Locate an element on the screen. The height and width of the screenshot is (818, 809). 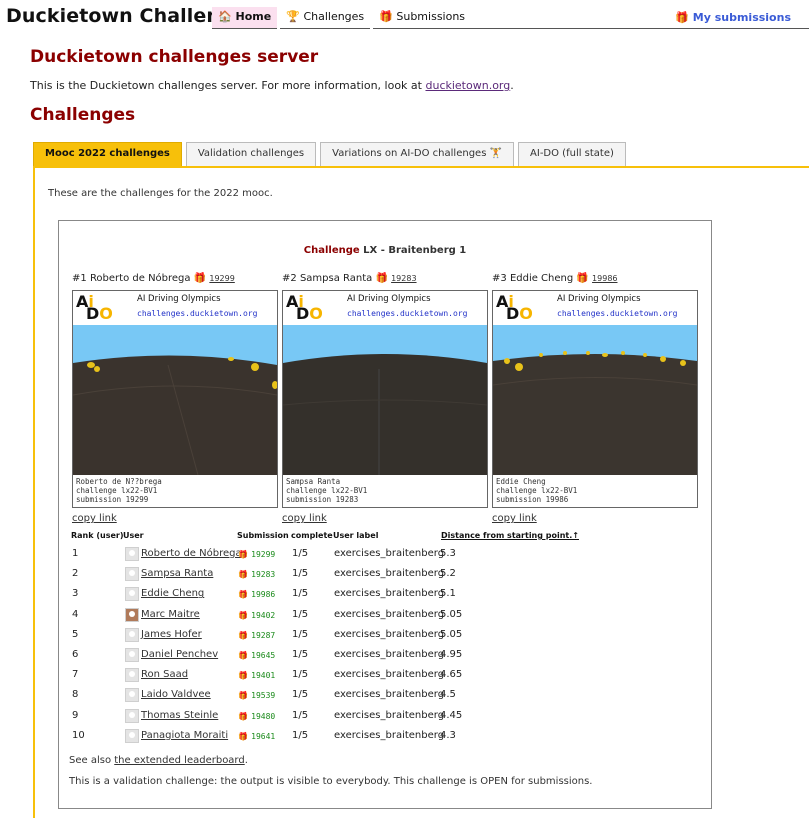
tab-variations: Variations on AI-DO challenges 🏋 is located at coordinates (417, 154).